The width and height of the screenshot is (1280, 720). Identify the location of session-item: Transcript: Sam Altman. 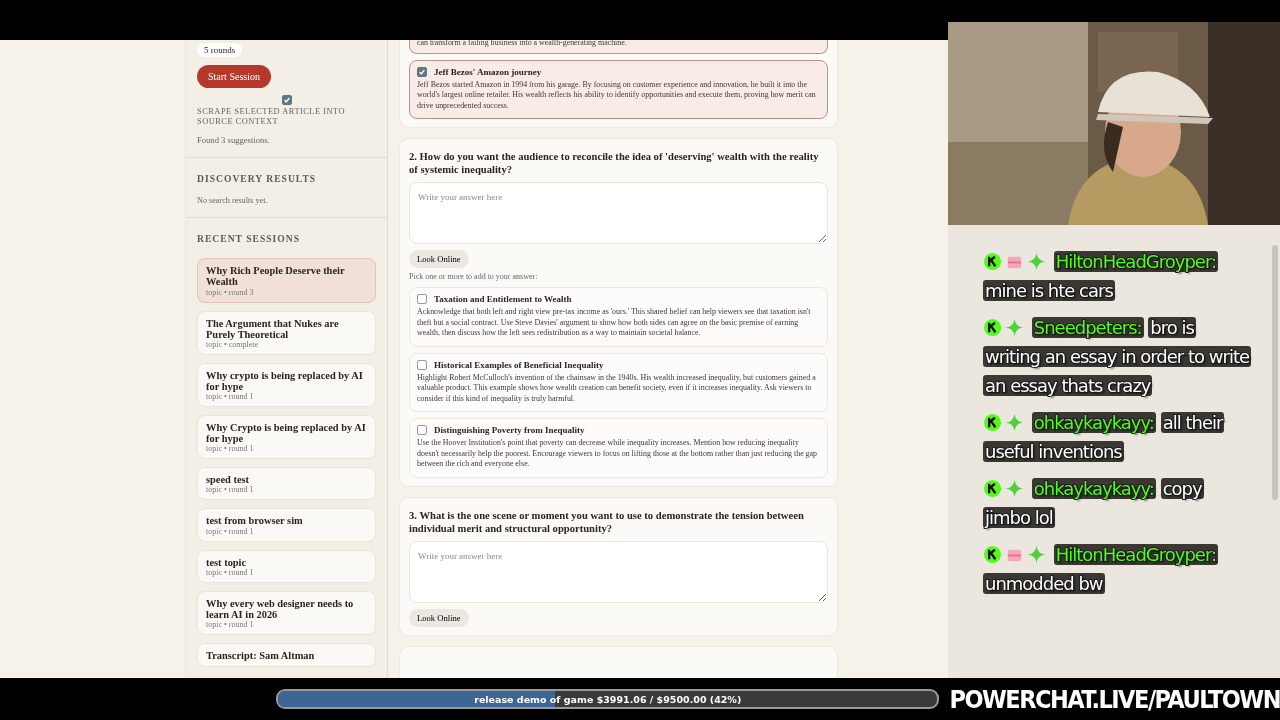
(286, 655).